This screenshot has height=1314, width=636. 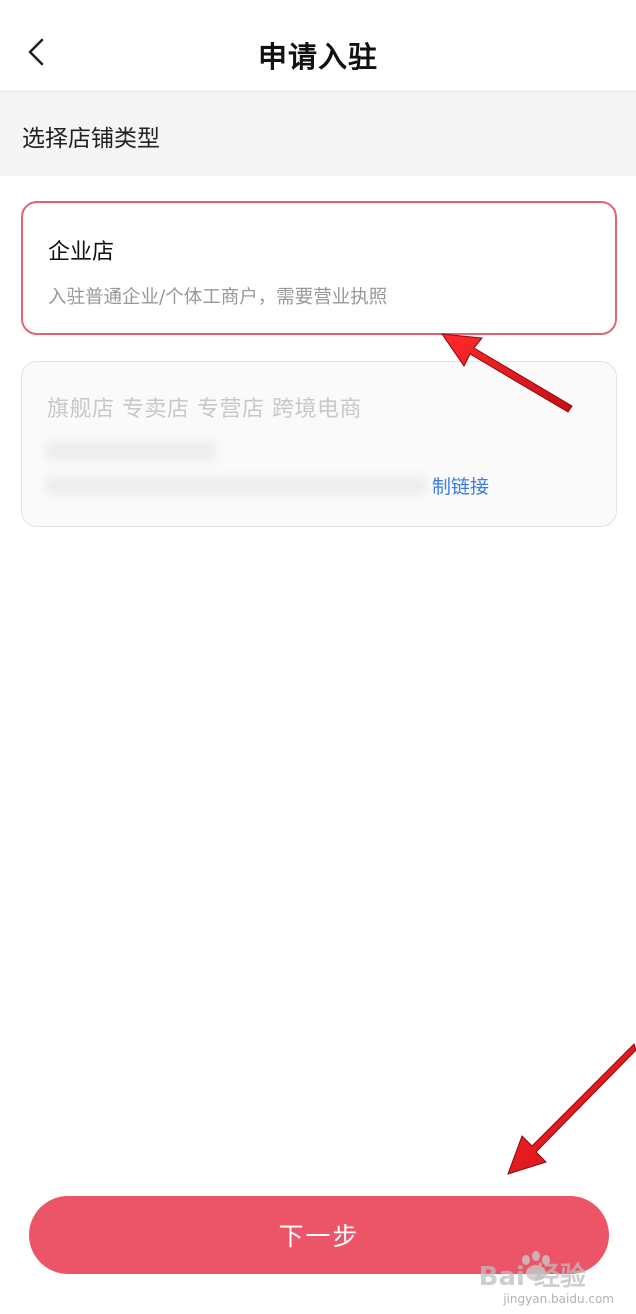 I want to click on watermark: Bai 经验 jingyan.baidu.com, so click(x=549, y=1279).